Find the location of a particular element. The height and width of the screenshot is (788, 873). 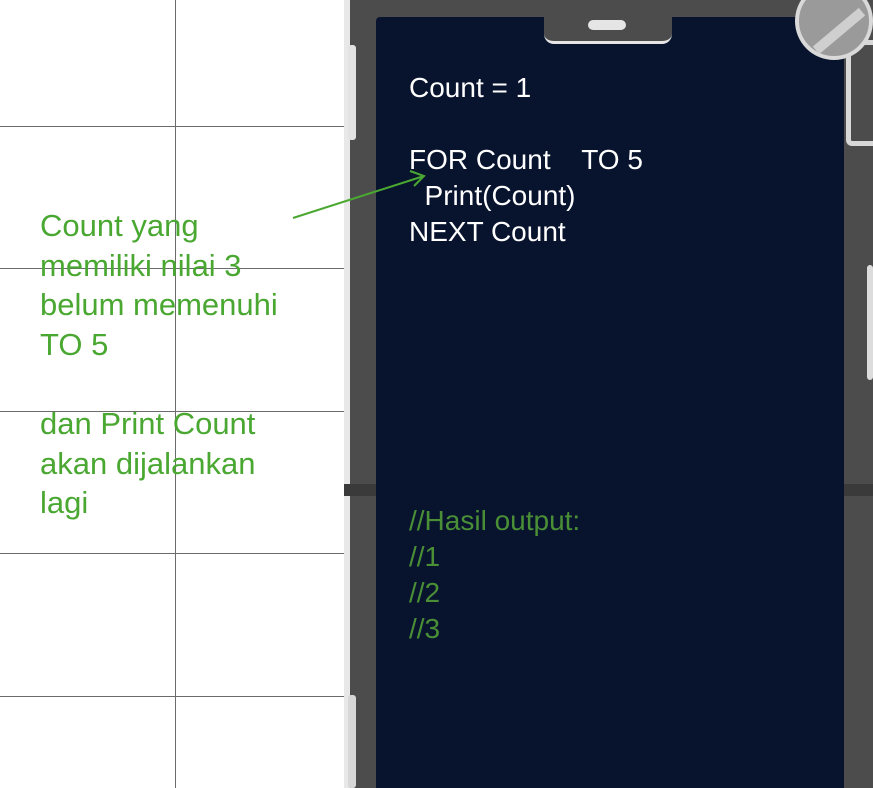

code-line-assign: Count = 1 is located at coordinates (470, 87).